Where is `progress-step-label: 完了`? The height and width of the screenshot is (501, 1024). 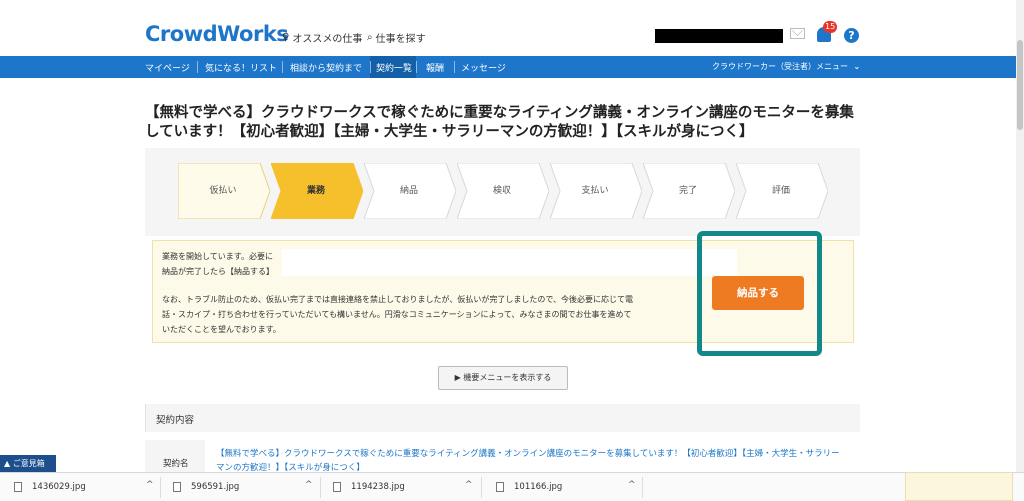 progress-step-label: 完了 is located at coordinates (687, 191).